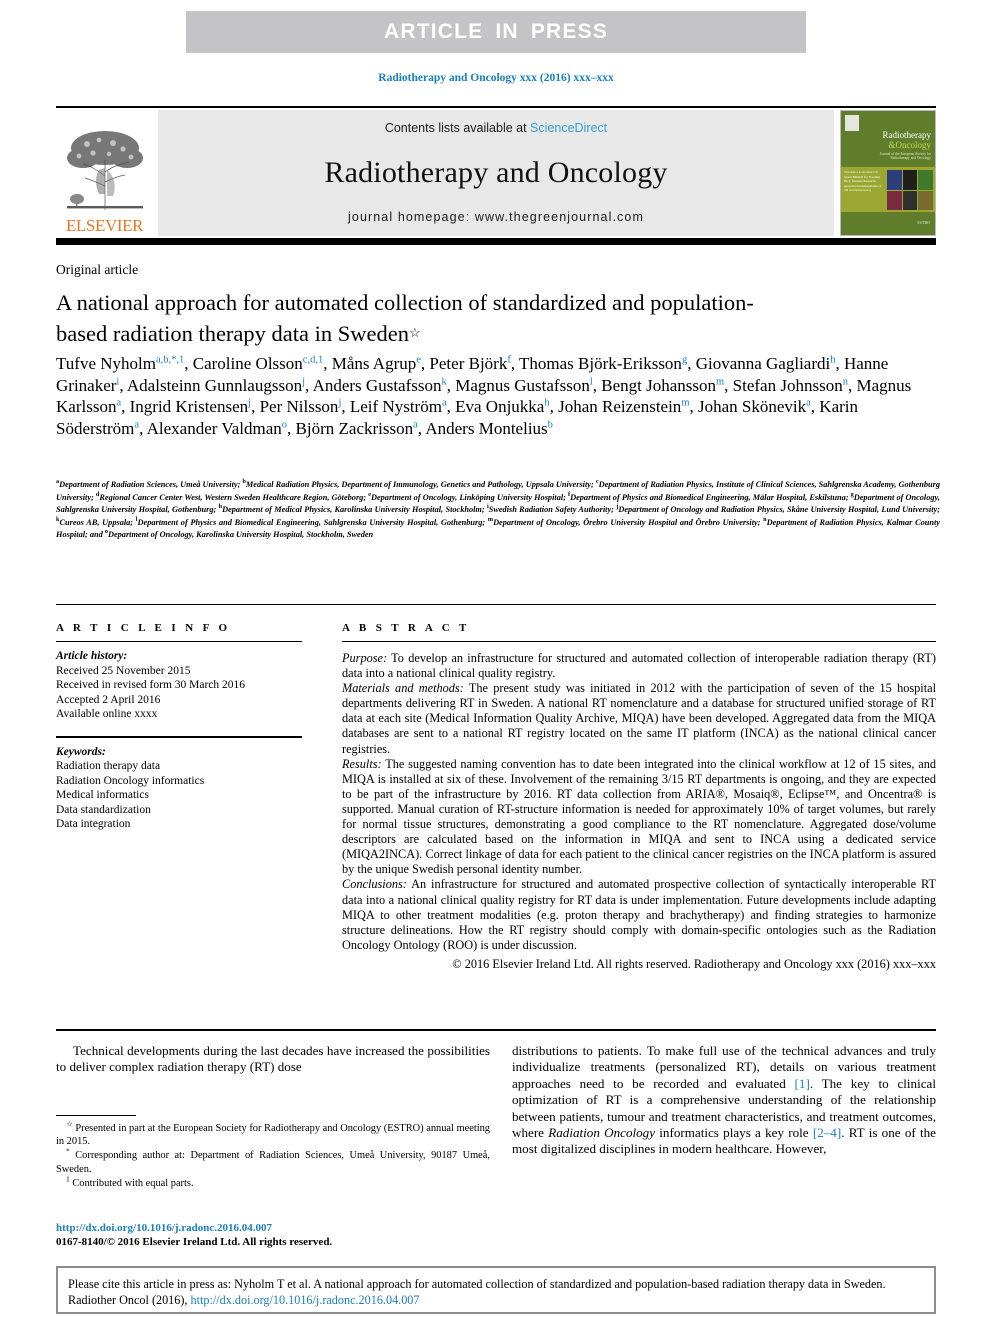 This screenshot has height=1323, width=992. Describe the element at coordinates (568, 128) in the screenshot. I see `sciencedirect-link: ScienceDirect` at that location.